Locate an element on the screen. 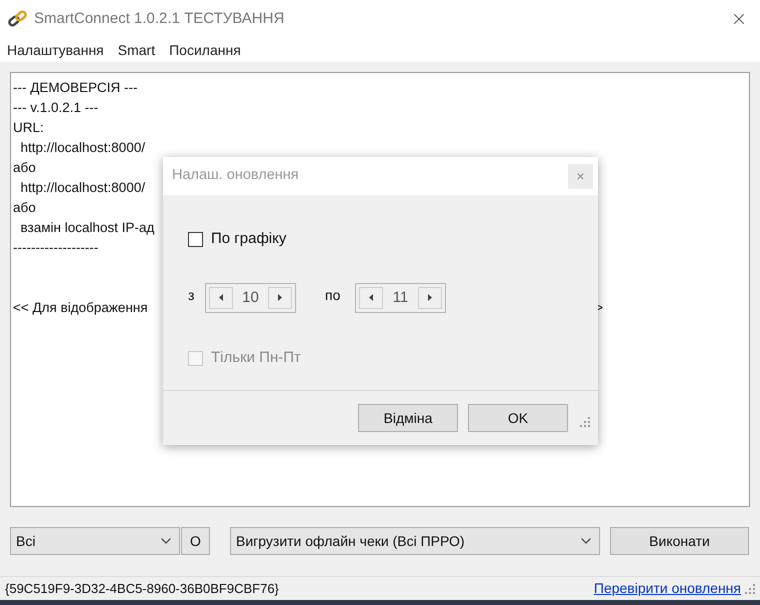 This screenshot has width=760, height=605. menu-item: Налаштування is located at coordinates (55, 50).